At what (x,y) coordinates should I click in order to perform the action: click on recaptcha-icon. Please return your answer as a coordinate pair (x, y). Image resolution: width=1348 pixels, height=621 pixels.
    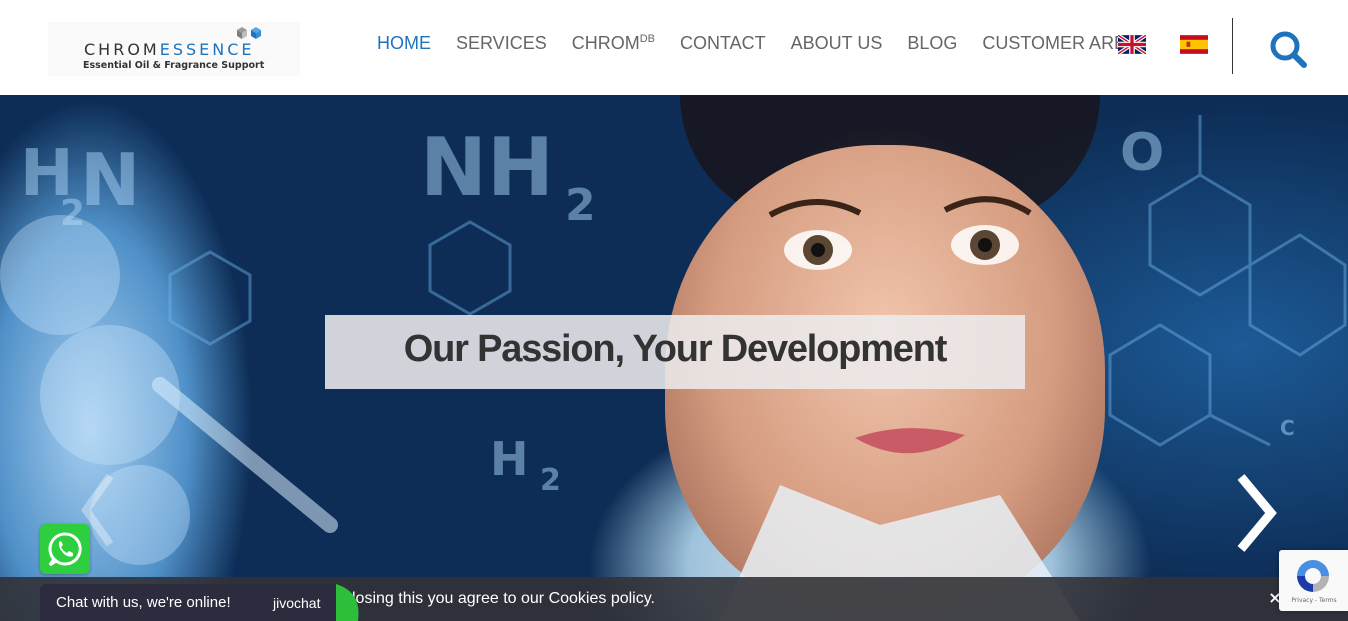
    Looking at the image, I should click on (1313, 576).